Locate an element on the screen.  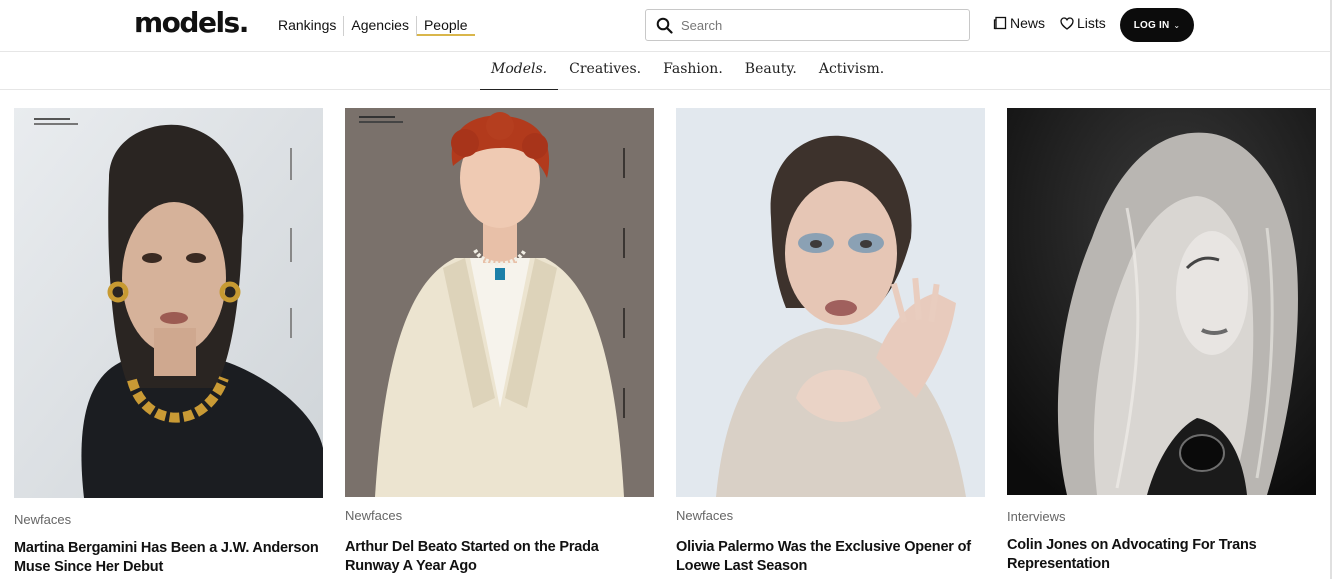
news-link: News is located at coordinates (1019, 23).